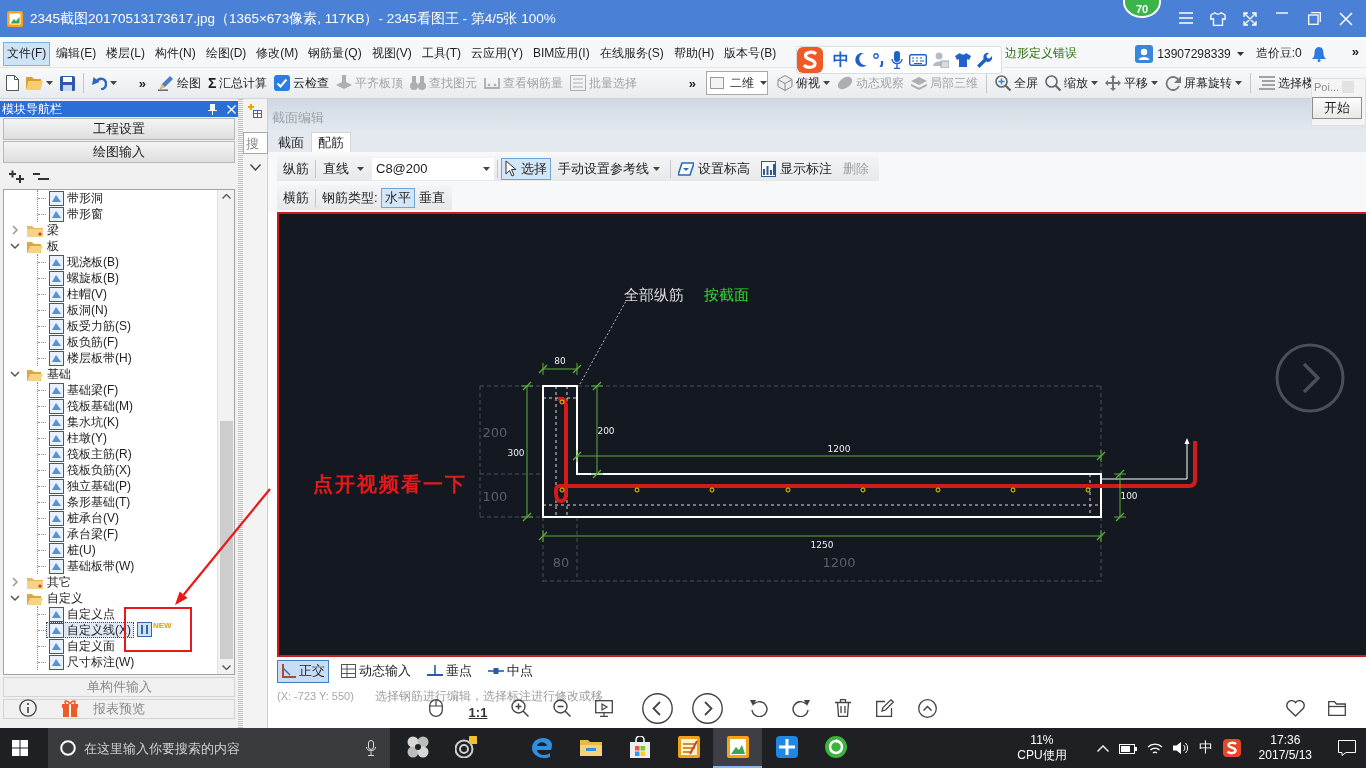 The height and width of the screenshot is (768, 1366). Describe the element at coordinates (737, 83) in the screenshot. I see `view-mode-dropdown: 二维` at that location.